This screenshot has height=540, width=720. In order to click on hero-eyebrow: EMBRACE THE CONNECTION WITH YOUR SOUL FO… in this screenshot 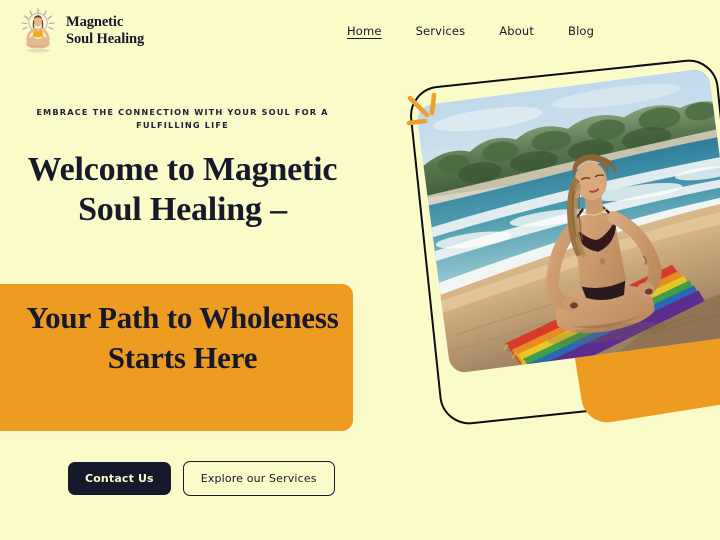, I will do `click(182, 119)`.